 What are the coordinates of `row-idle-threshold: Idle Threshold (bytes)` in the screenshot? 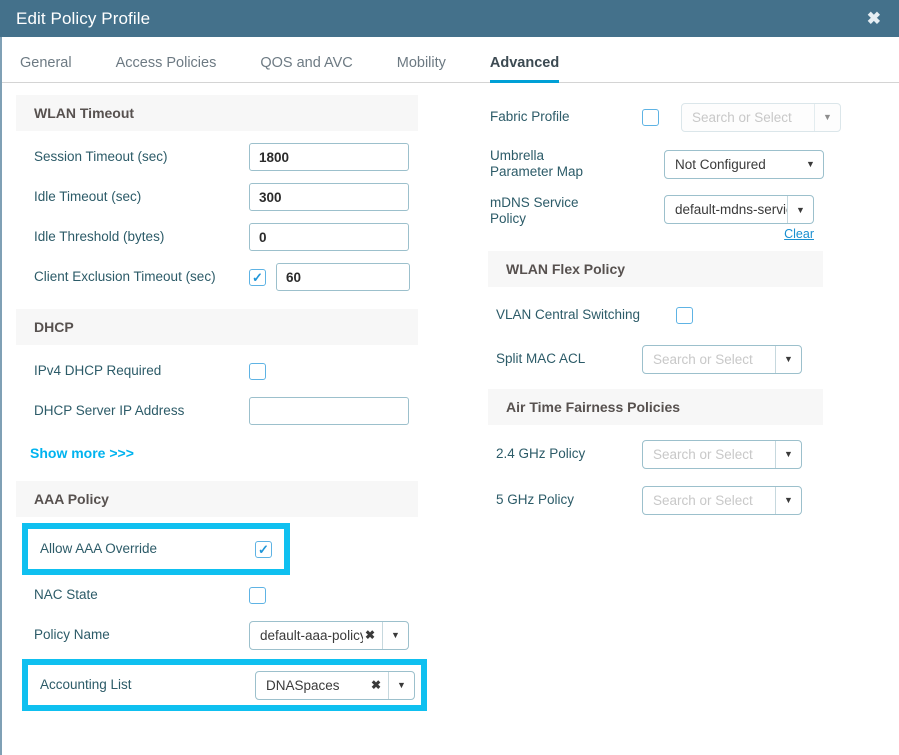 It's located at (244, 237).